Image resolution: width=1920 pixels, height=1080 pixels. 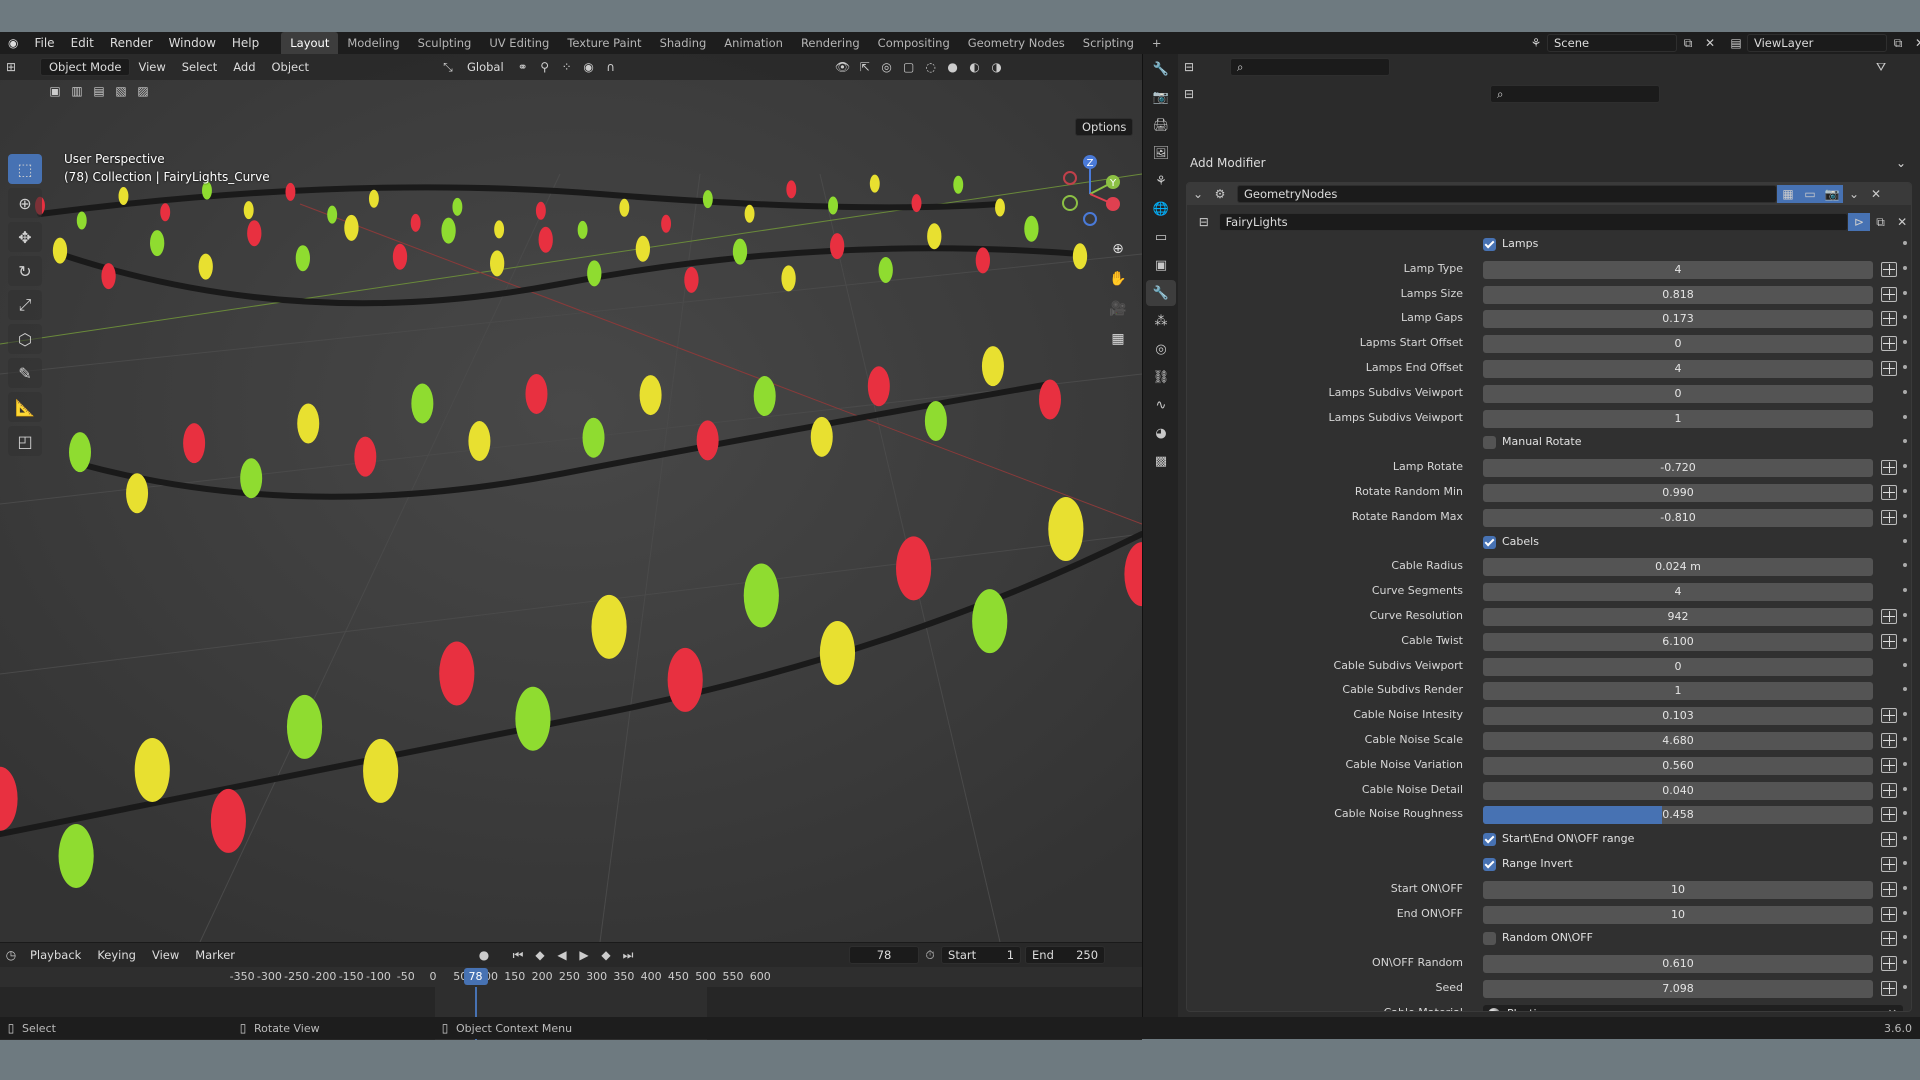 I want to click on constraints-tab-icon: ⛓, so click(x=1161, y=377).